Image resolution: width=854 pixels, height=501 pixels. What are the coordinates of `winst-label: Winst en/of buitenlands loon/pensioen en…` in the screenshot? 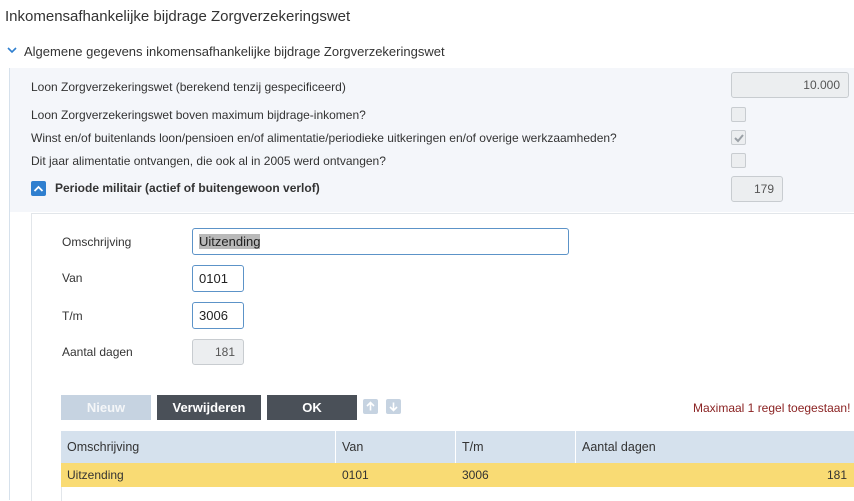 It's located at (324, 138).